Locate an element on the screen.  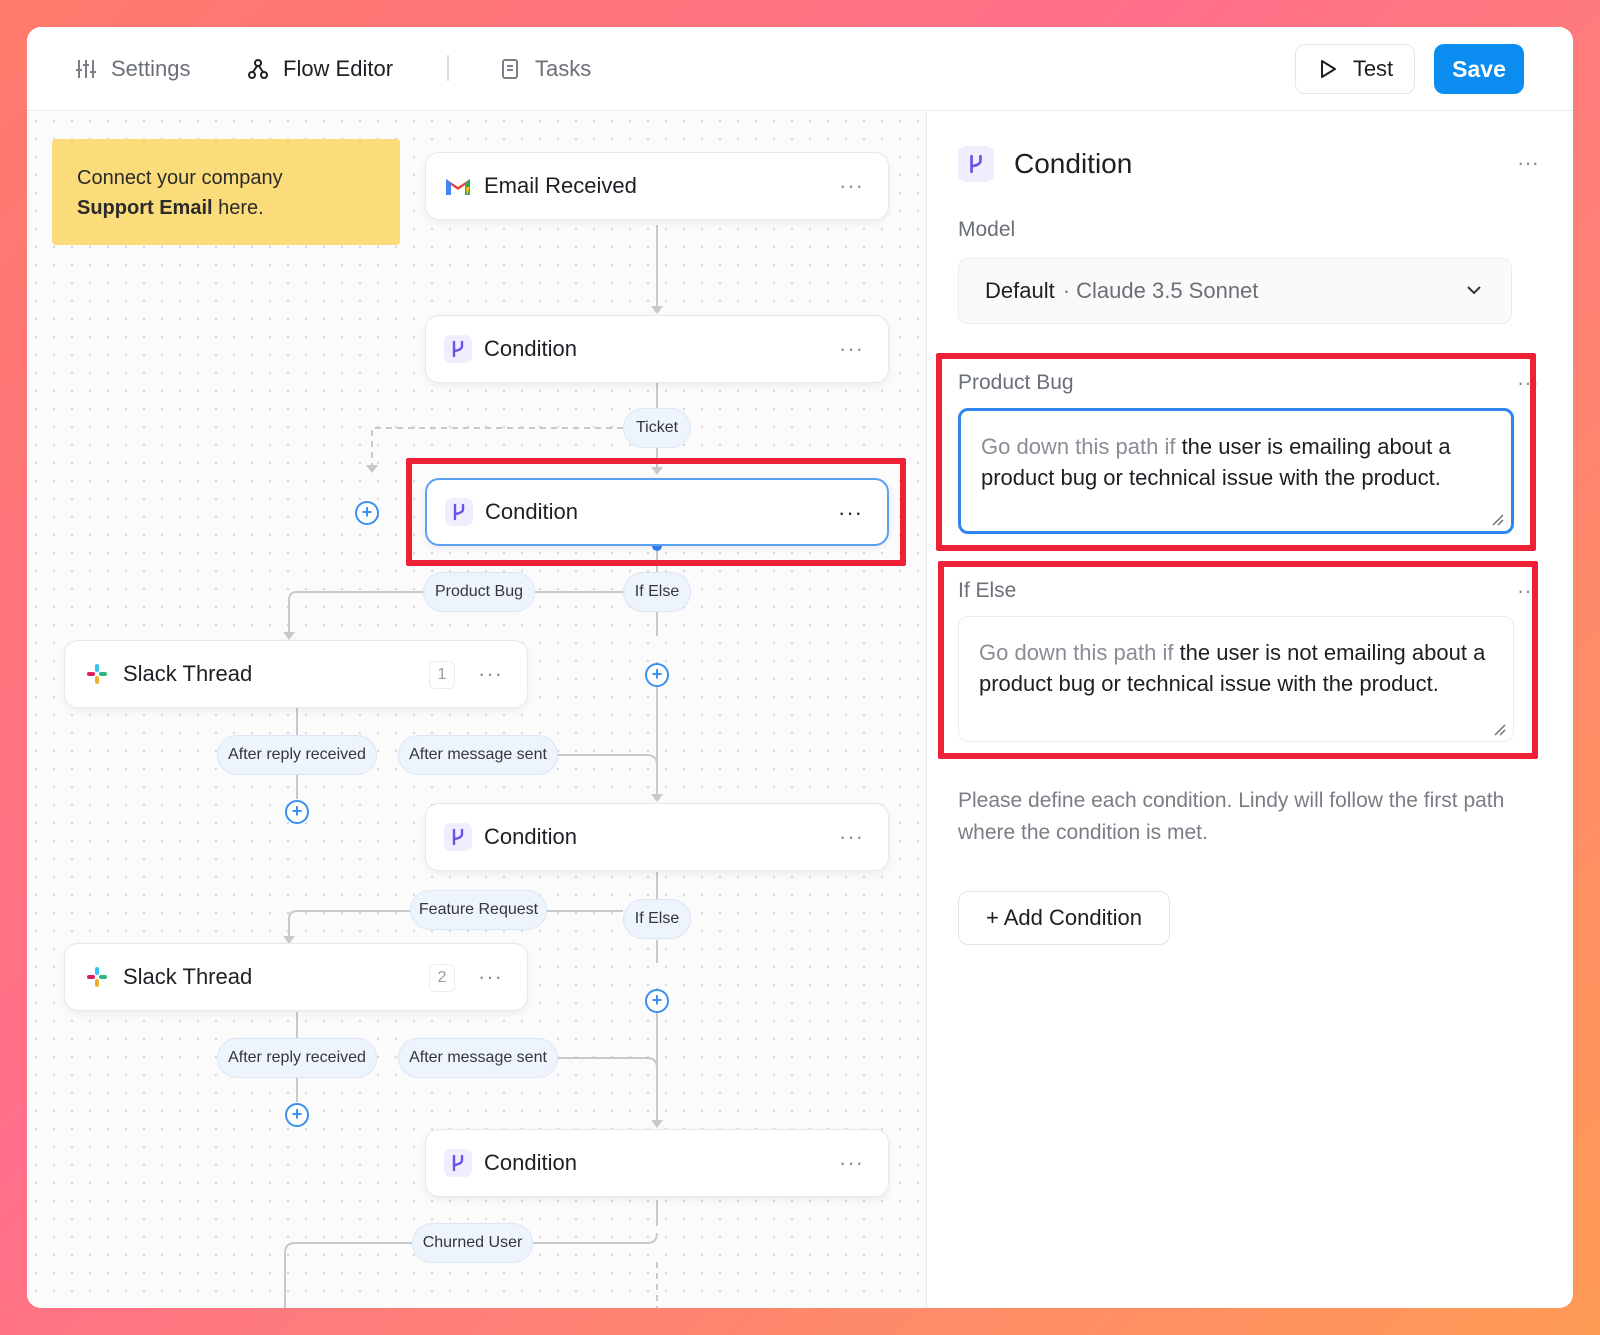
sliders-icon is located at coordinates (86, 69).